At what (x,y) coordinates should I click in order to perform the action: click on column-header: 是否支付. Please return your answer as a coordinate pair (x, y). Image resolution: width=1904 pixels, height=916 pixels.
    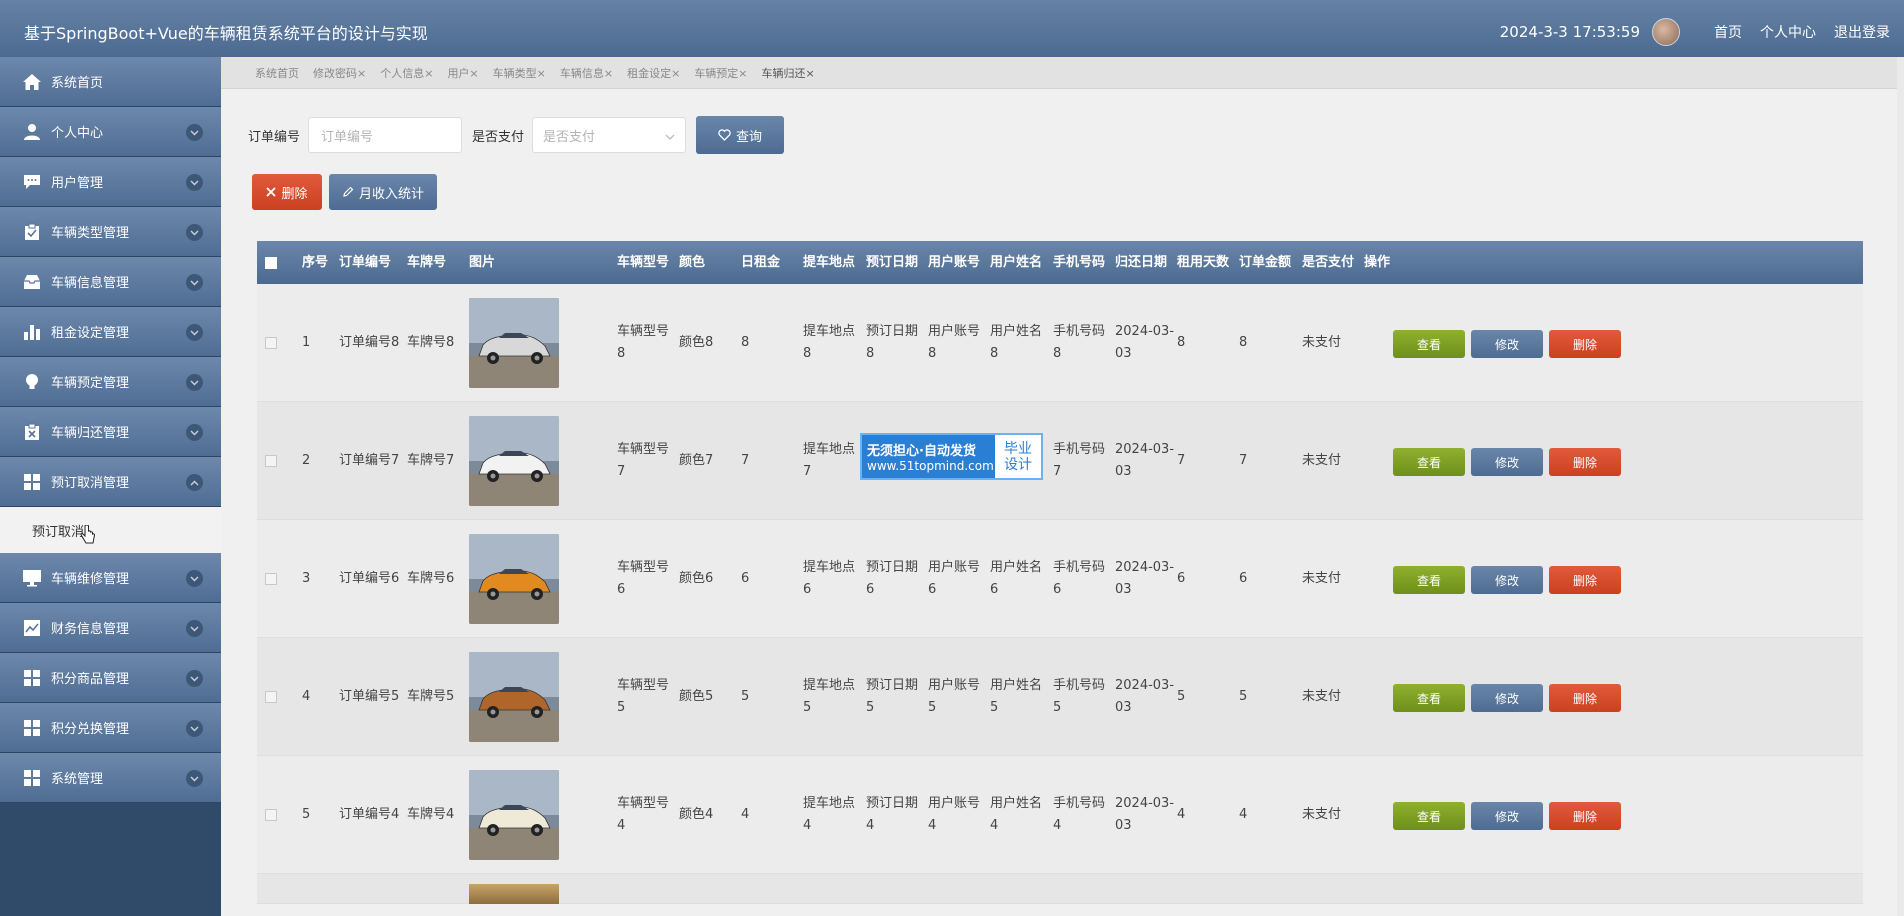
    Looking at the image, I should click on (1328, 263).